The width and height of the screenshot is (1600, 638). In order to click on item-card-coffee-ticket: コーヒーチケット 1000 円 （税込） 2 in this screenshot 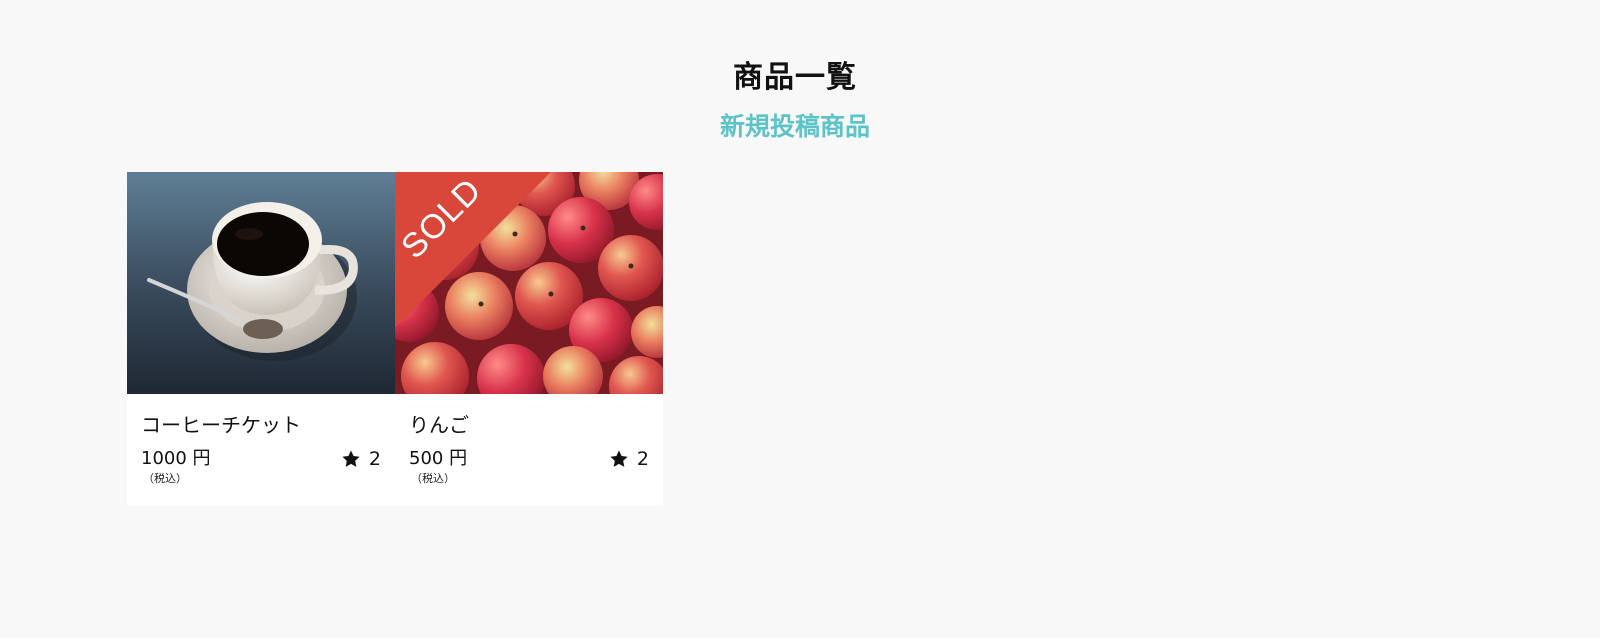, I will do `click(261, 339)`.